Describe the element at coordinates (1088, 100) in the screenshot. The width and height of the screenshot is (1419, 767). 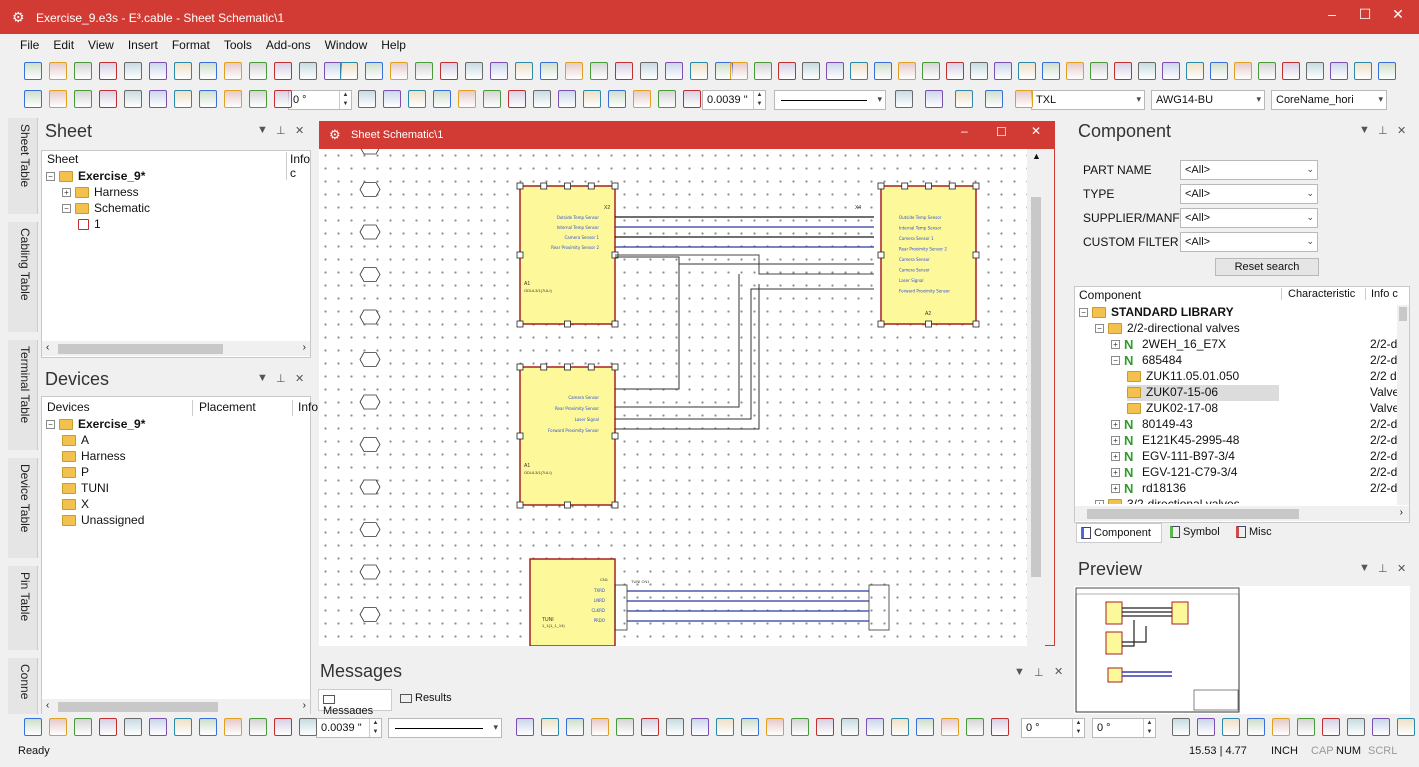
I see `wire-type-select: TXL ▾` at that location.